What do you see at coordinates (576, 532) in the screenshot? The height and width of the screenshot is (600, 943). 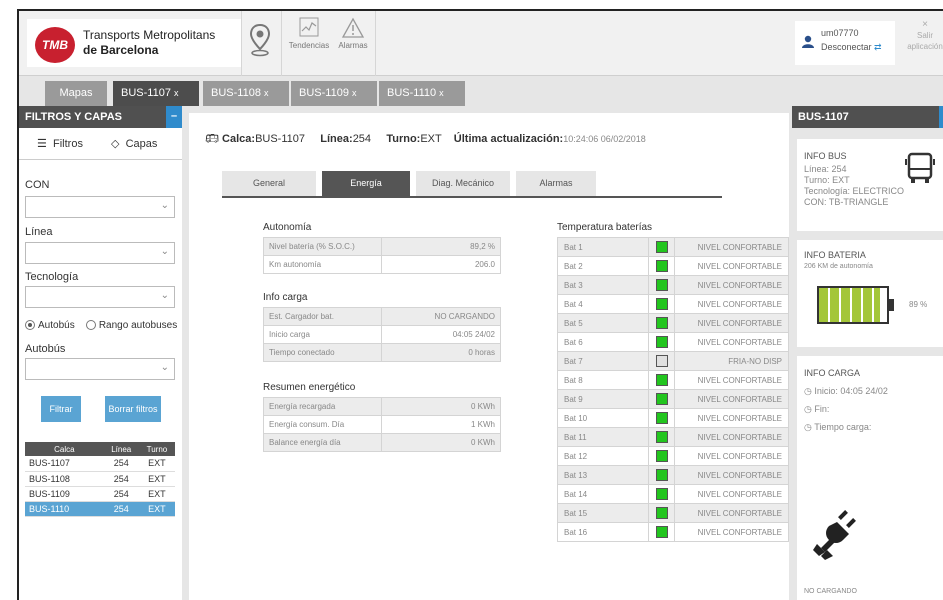 I see `battery-name: Bat 16` at bounding box center [576, 532].